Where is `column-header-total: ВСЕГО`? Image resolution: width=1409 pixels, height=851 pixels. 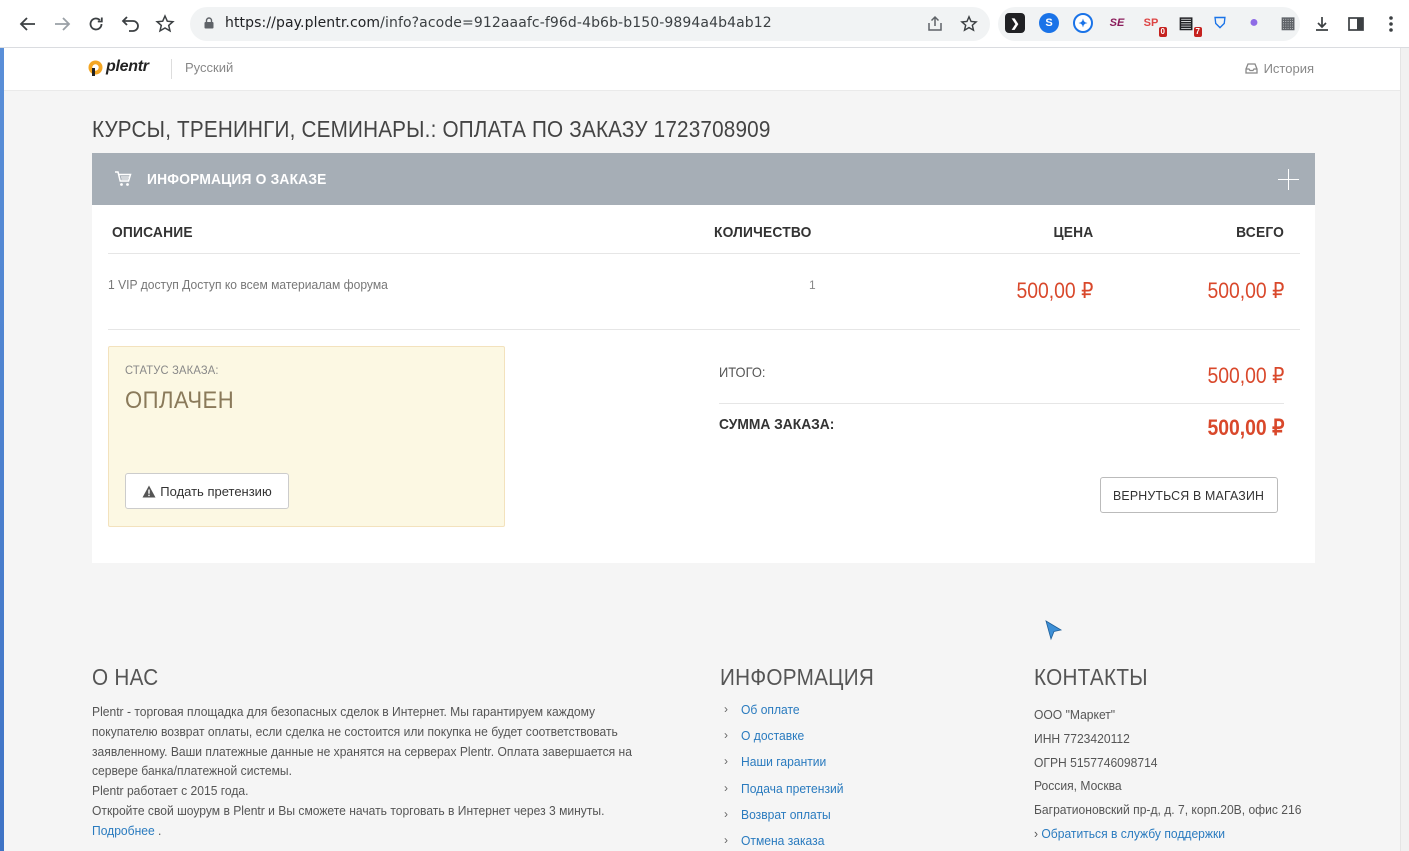
column-header-total: ВСЕГО is located at coordinates (1260, 232).